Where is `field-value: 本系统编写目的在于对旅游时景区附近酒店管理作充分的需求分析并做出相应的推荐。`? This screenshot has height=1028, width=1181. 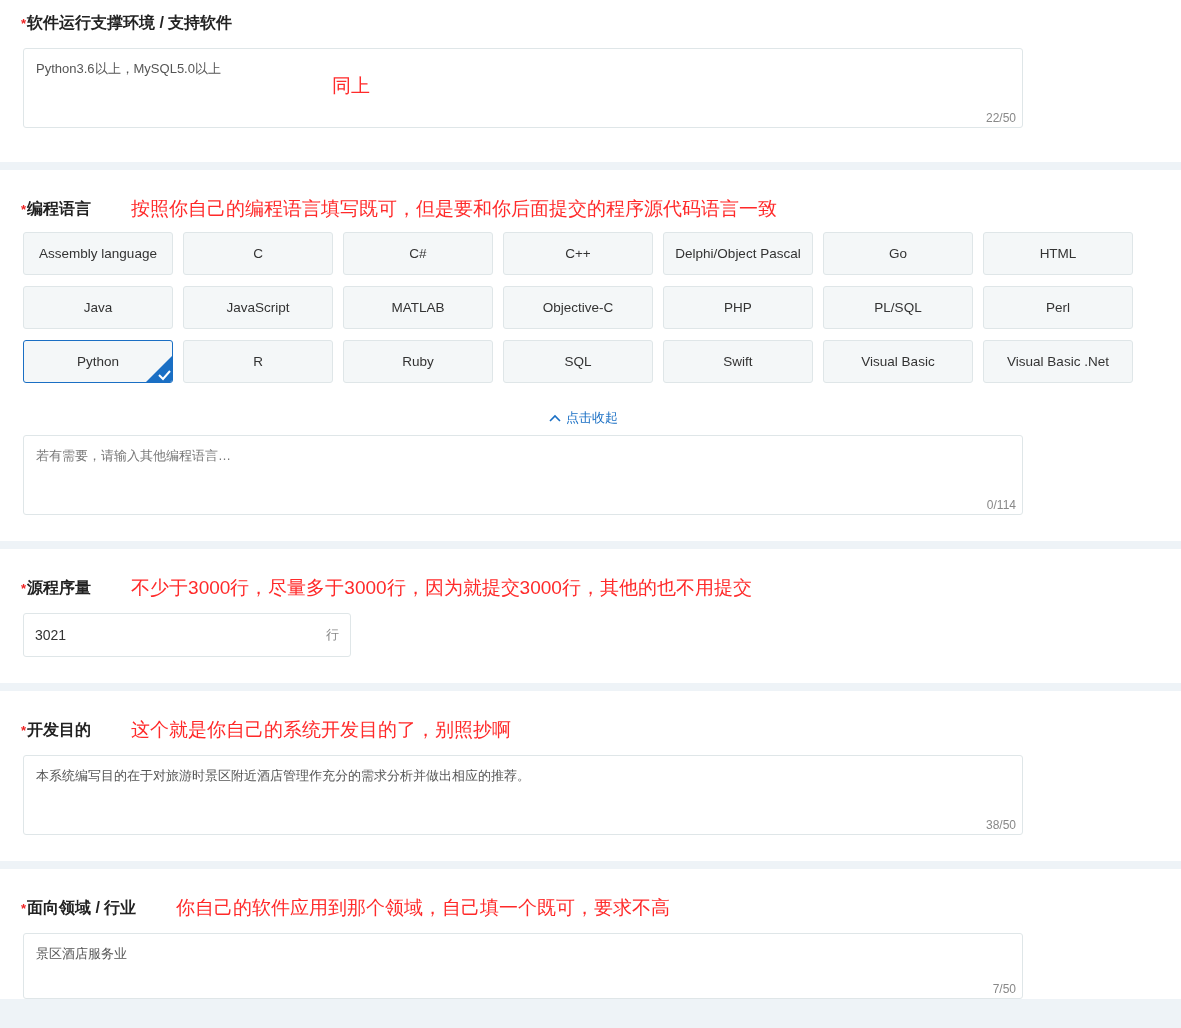 field-value: 本系统编写目的在于对旅游时景区附近酒店管理作充分的需求分析并做出相应的推荐。 is located at coordinates (283, 776).